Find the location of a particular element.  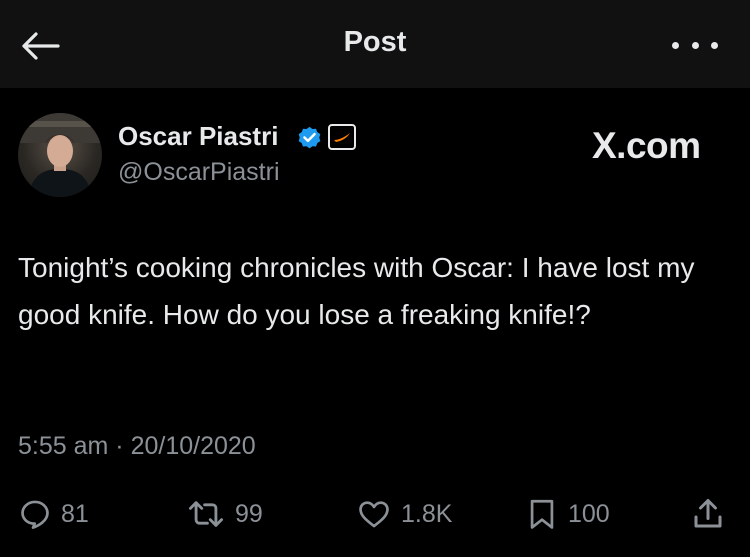

bookmark-button: 100 is located at coordinates (567, 514).